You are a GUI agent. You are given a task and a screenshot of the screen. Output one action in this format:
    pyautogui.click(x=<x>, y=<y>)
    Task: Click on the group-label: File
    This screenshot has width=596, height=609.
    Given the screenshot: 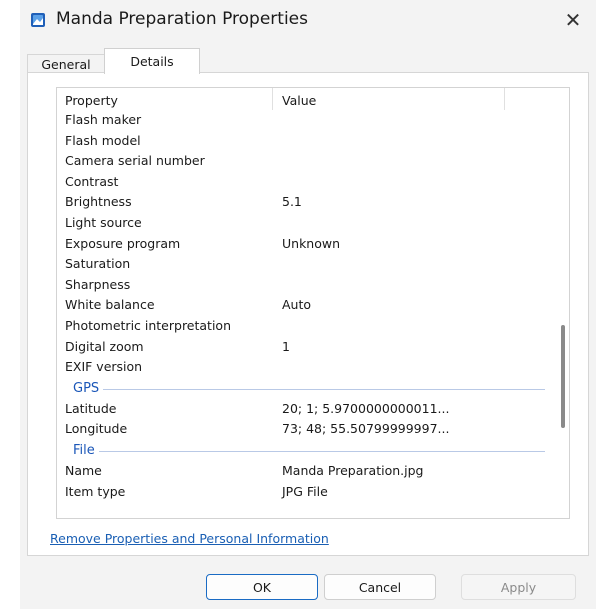 What is the action you would take?
    pyautogui.click(x=86, y=450)
    